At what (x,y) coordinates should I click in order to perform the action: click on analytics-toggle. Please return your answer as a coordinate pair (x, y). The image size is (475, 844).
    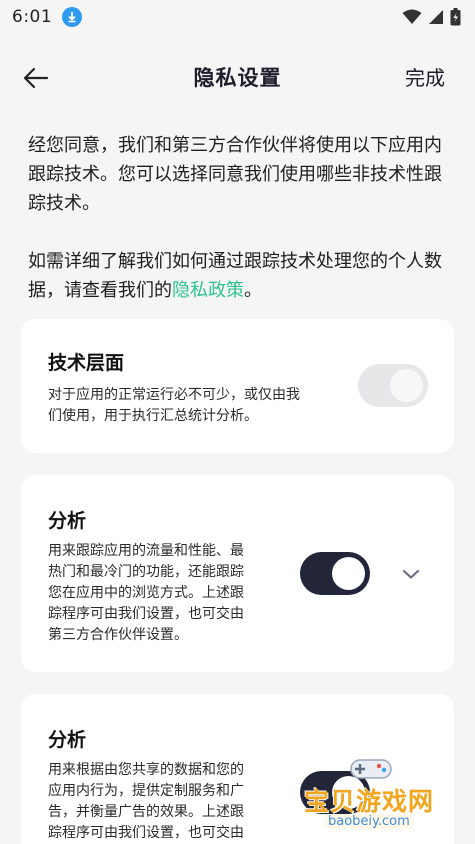
    Looking at the image, I should click on (335, 573).